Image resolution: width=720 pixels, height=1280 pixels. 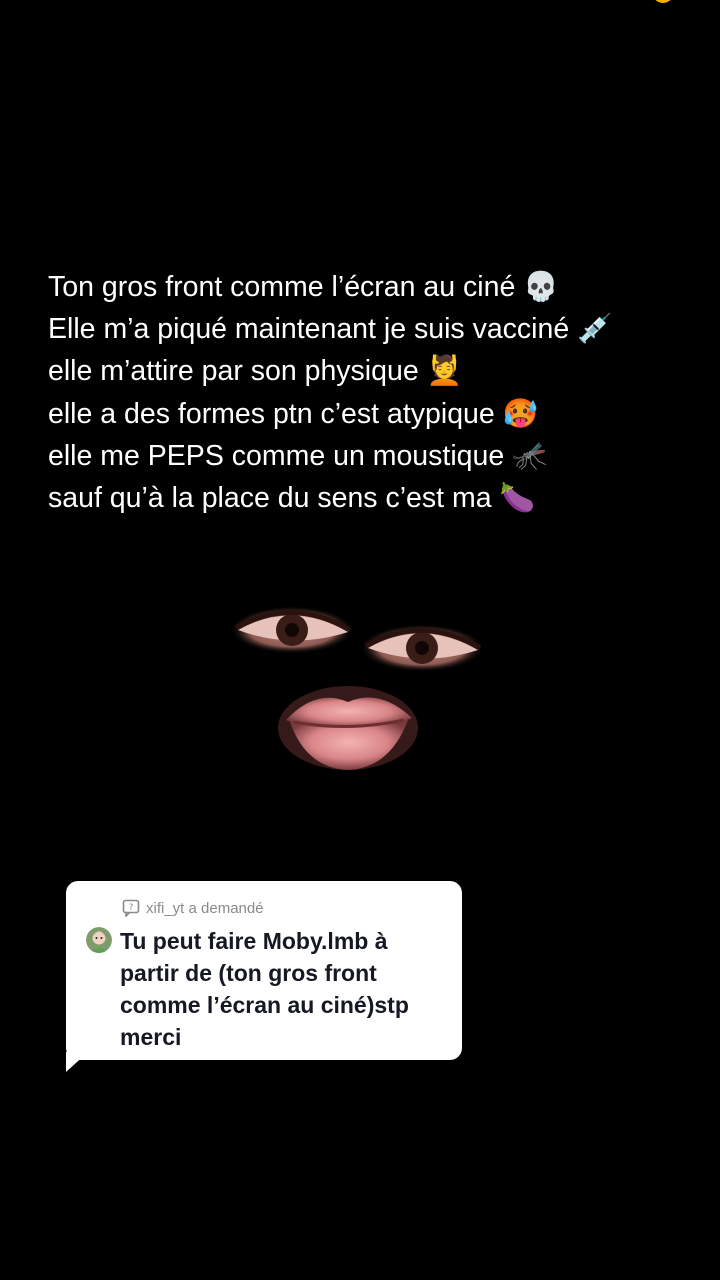 What do you see at coordinates (541, 286) in the screenshot?
I see `skull-icon: 💀` at bounding box center [541, 286].